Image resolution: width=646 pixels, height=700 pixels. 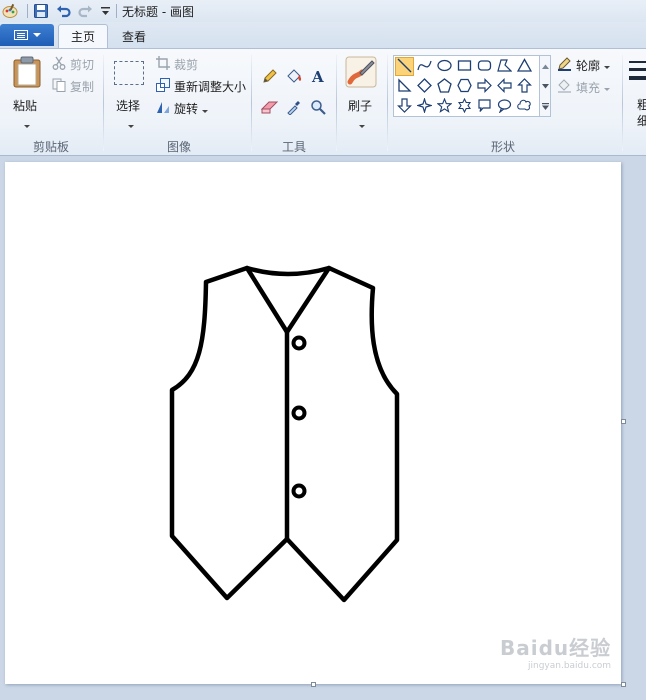 What do you see at coordinates (59, 64) in the screenshot?
I see `scissors-icon` at bounding box center [59, 64].